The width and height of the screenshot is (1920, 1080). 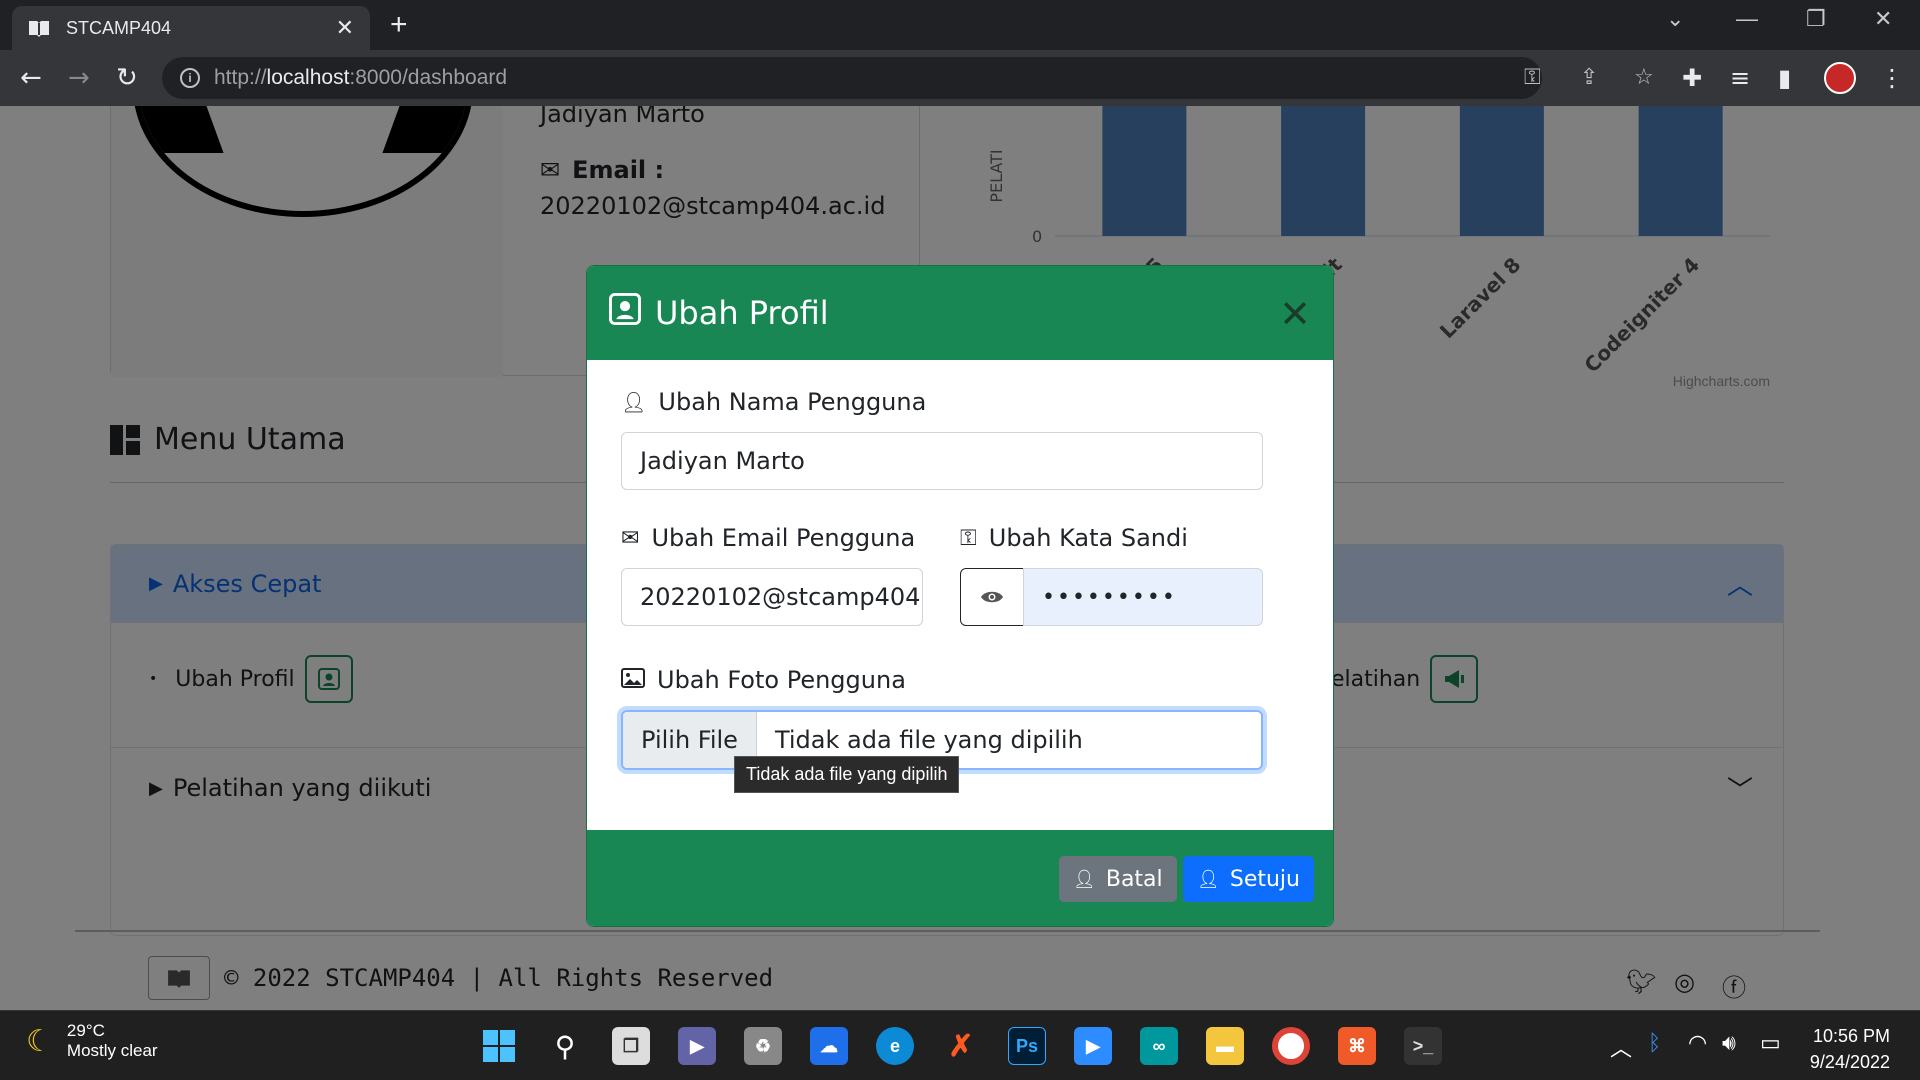 What do you see at coordinates (1295, 314) in the screenshot?
I see `close-icon: ✕` at bounding box center [1295, 314].